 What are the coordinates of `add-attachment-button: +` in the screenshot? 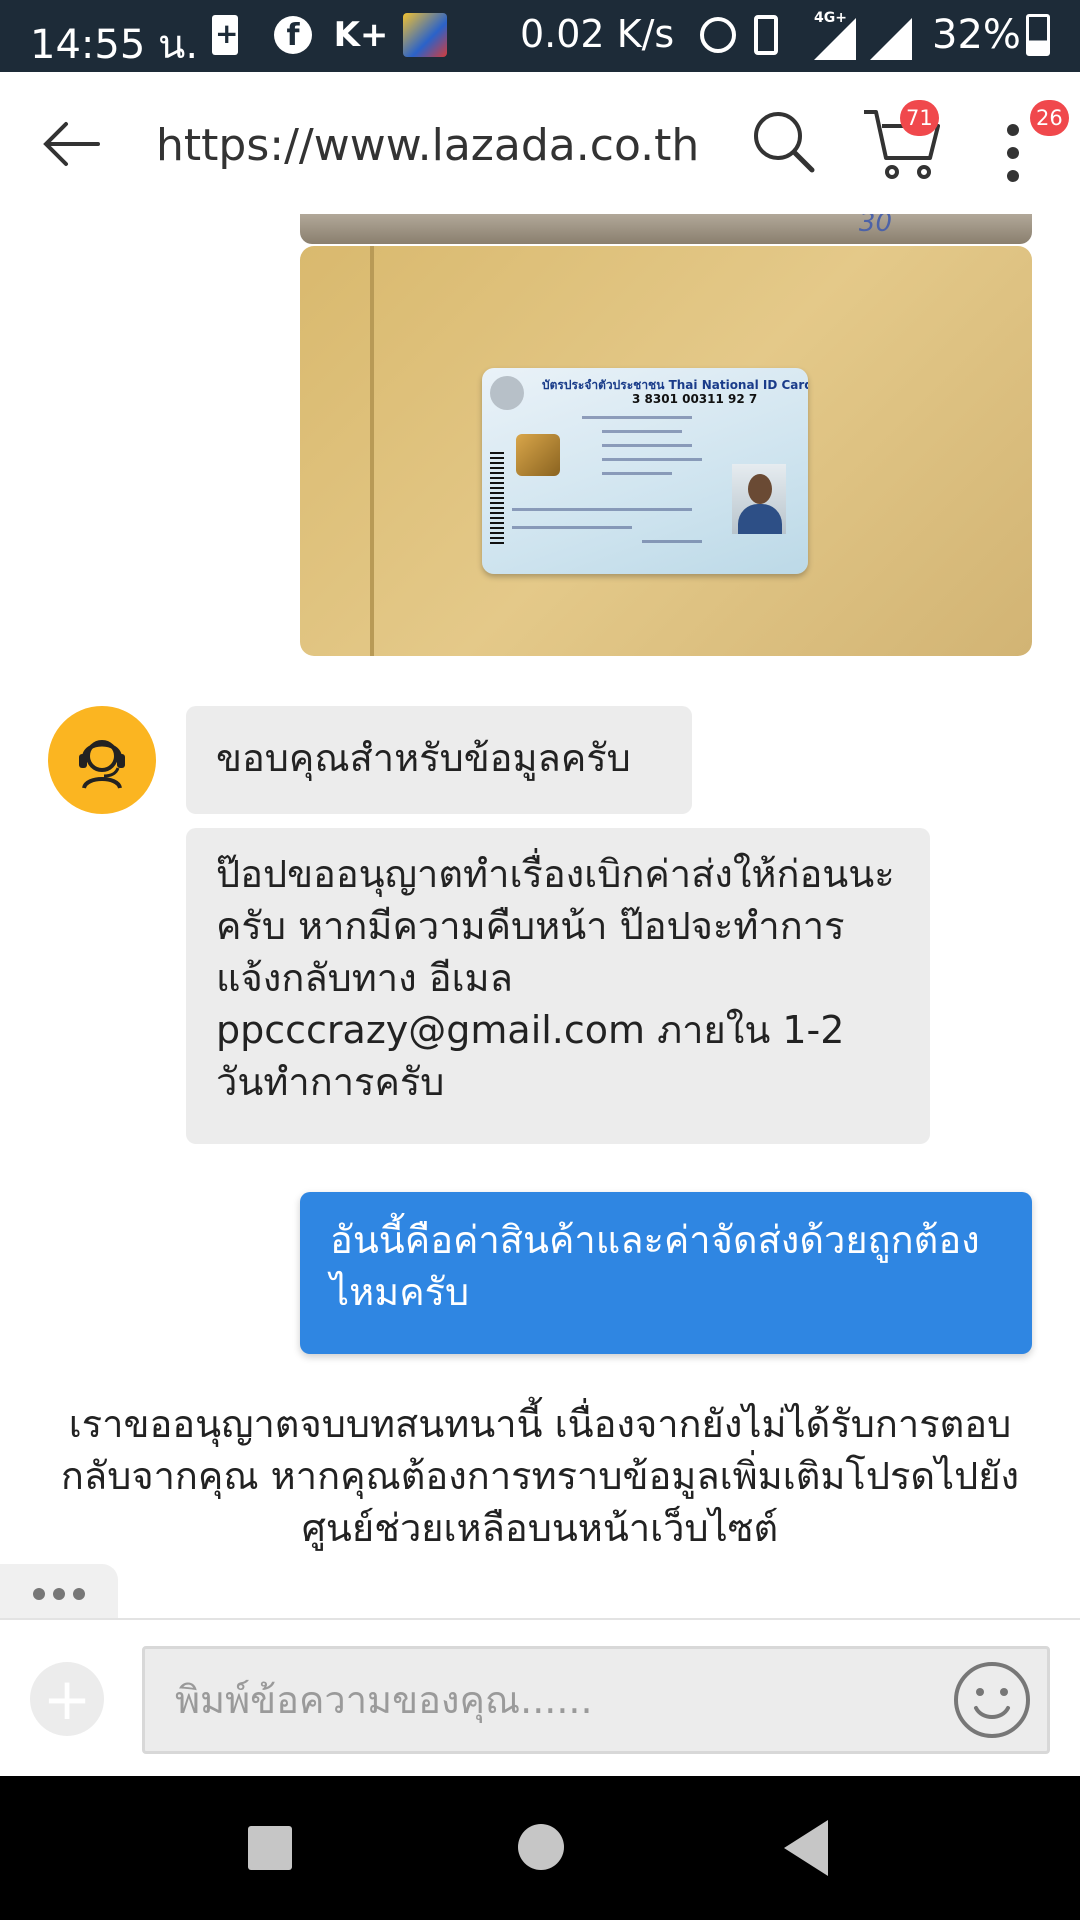 It's located at (67, 1699).